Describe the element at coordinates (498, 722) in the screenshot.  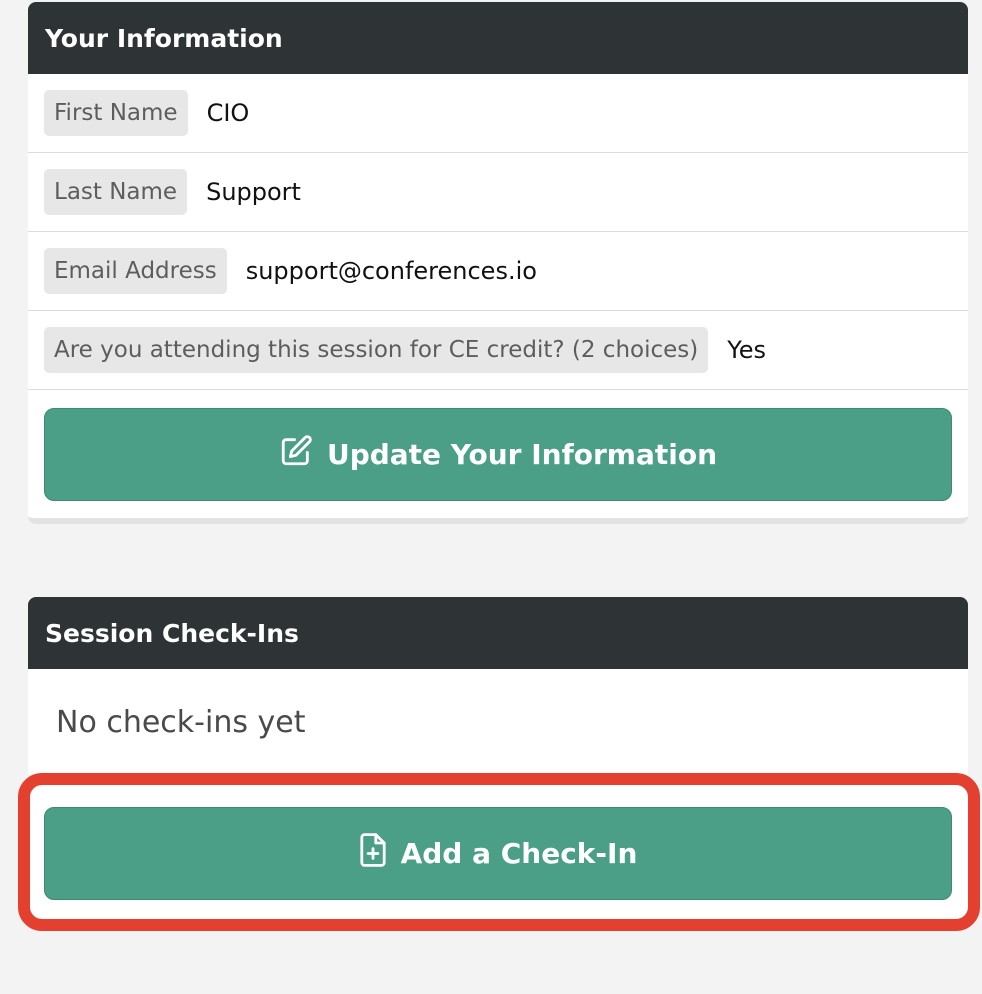
I see `no-checkins-message: No check-ins yet` at that location.